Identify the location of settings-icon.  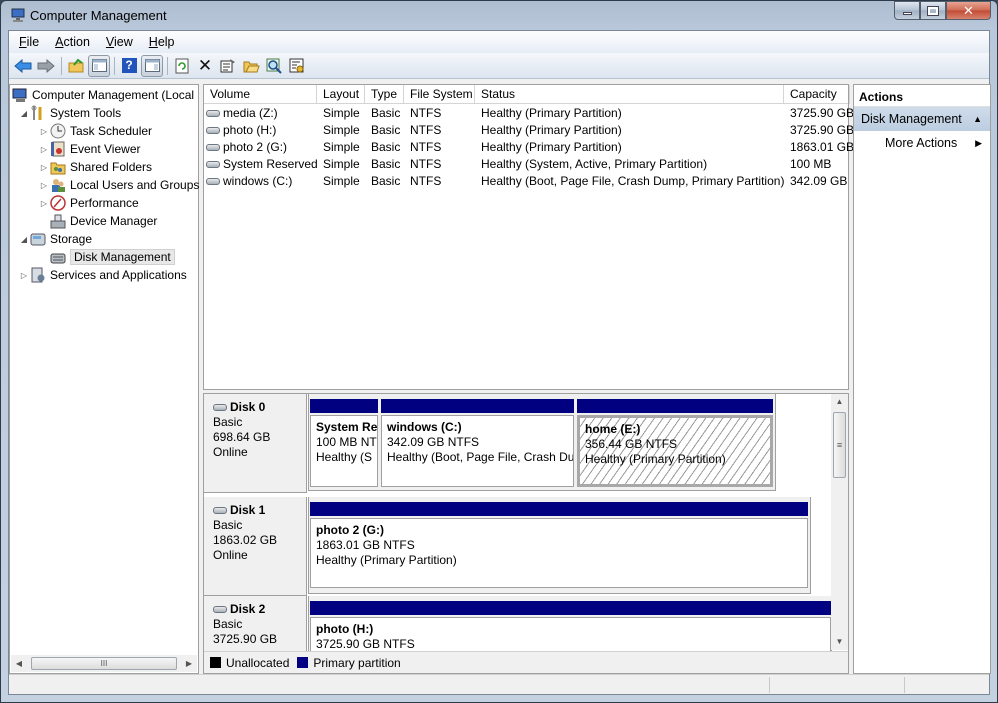
(296, 65).